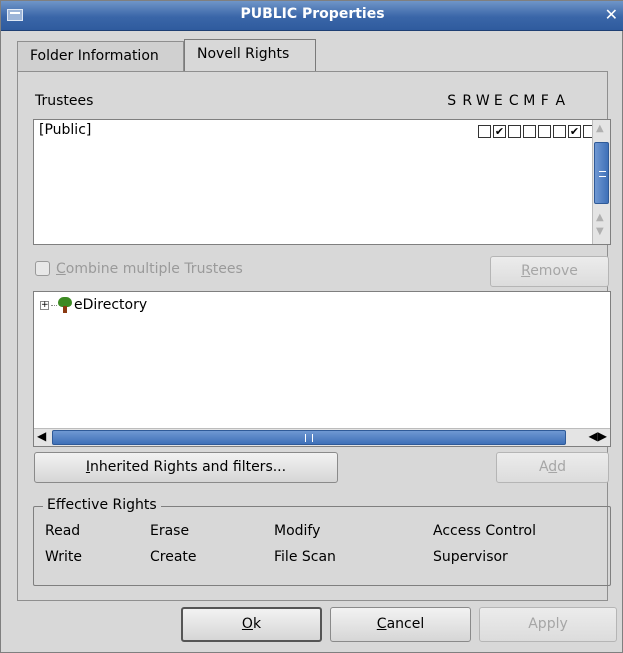 This screenshot has width=623, height=653. What do you see at coordinates (513, 101) in the screenshot?
I see `rights-letter: C` at bounding box center [513, 101].